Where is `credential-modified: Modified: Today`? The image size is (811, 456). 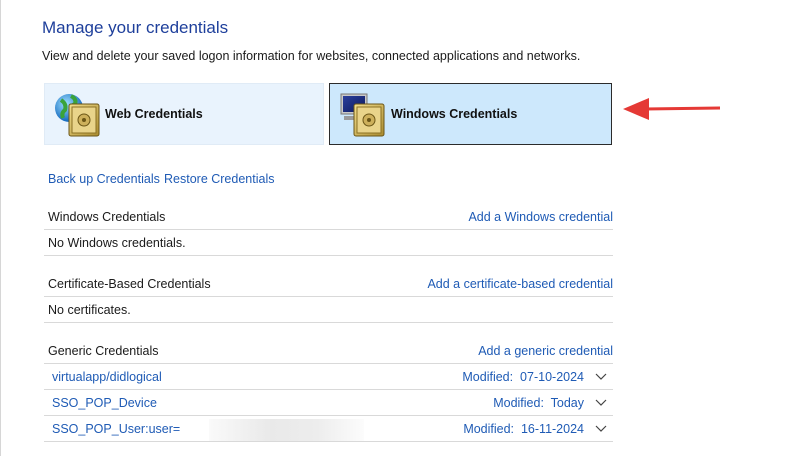 credential-modified: Modified: Today is located at coordinates (538, 403).